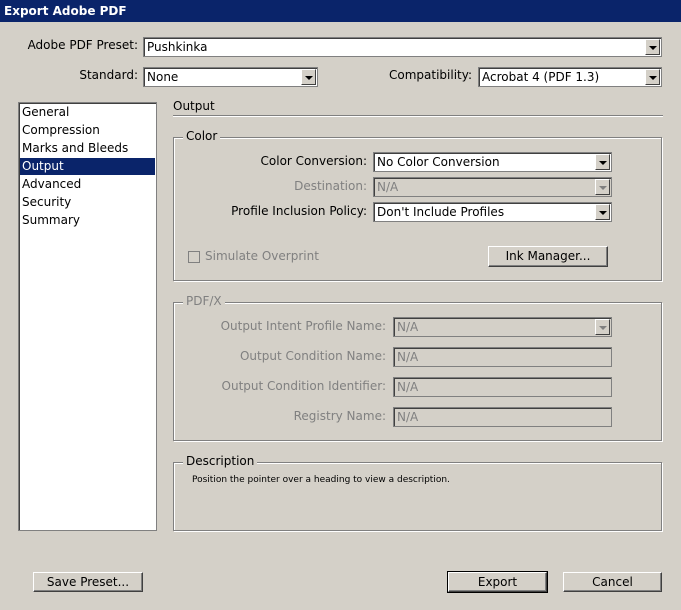 The width and height of the screenshot is (681, 610). Describe the element at coordinates (313, 161) in the screenshot. I see `color-conversion-label: Color Conversion:` at that location.